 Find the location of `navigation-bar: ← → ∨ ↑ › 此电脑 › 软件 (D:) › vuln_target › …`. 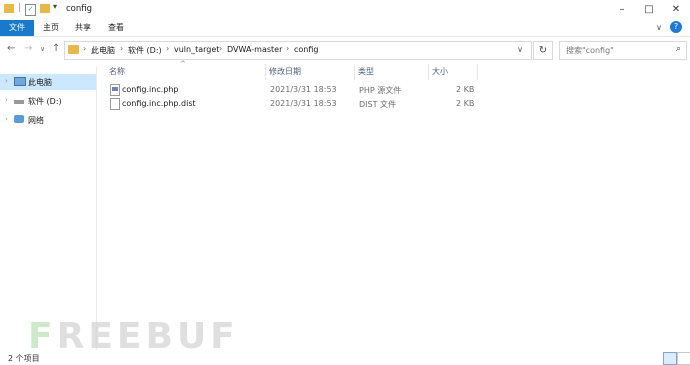

navigation-bar: ← → ∨ ↑ › 此电脑 › 软件 (D:) › vuln_target › … is located at coordinates (345, 50).